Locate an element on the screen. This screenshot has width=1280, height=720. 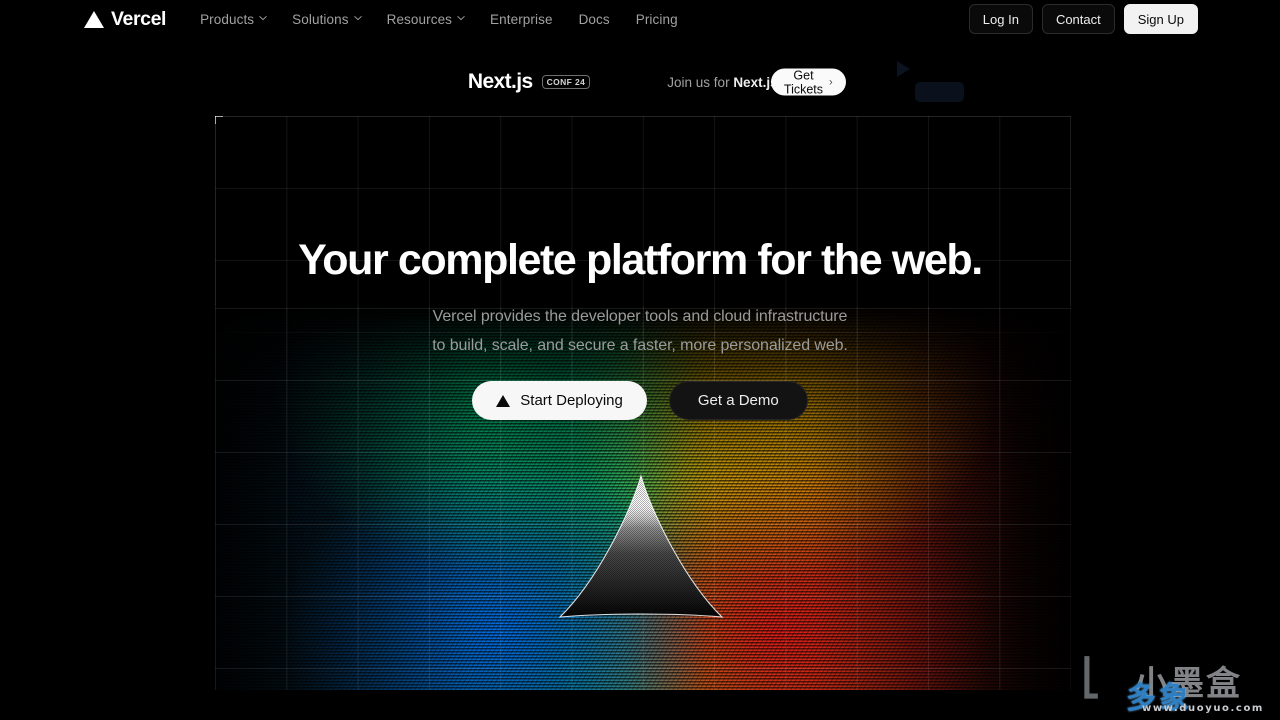
nav-item-enterprise: Enterprise is located at coordinates (521, 19).